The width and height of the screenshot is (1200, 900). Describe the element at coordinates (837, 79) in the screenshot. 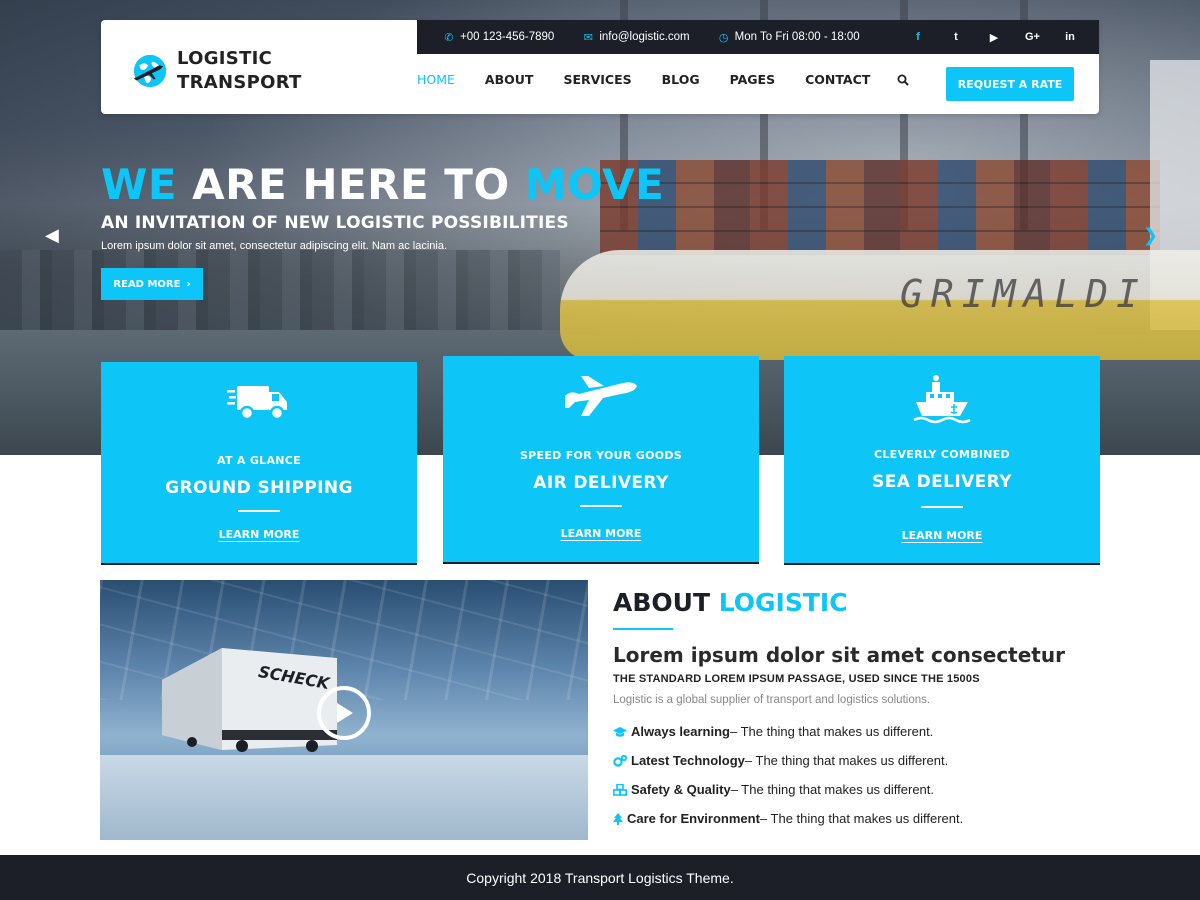

I see `nav-item-contact: CONTACT` at that location.